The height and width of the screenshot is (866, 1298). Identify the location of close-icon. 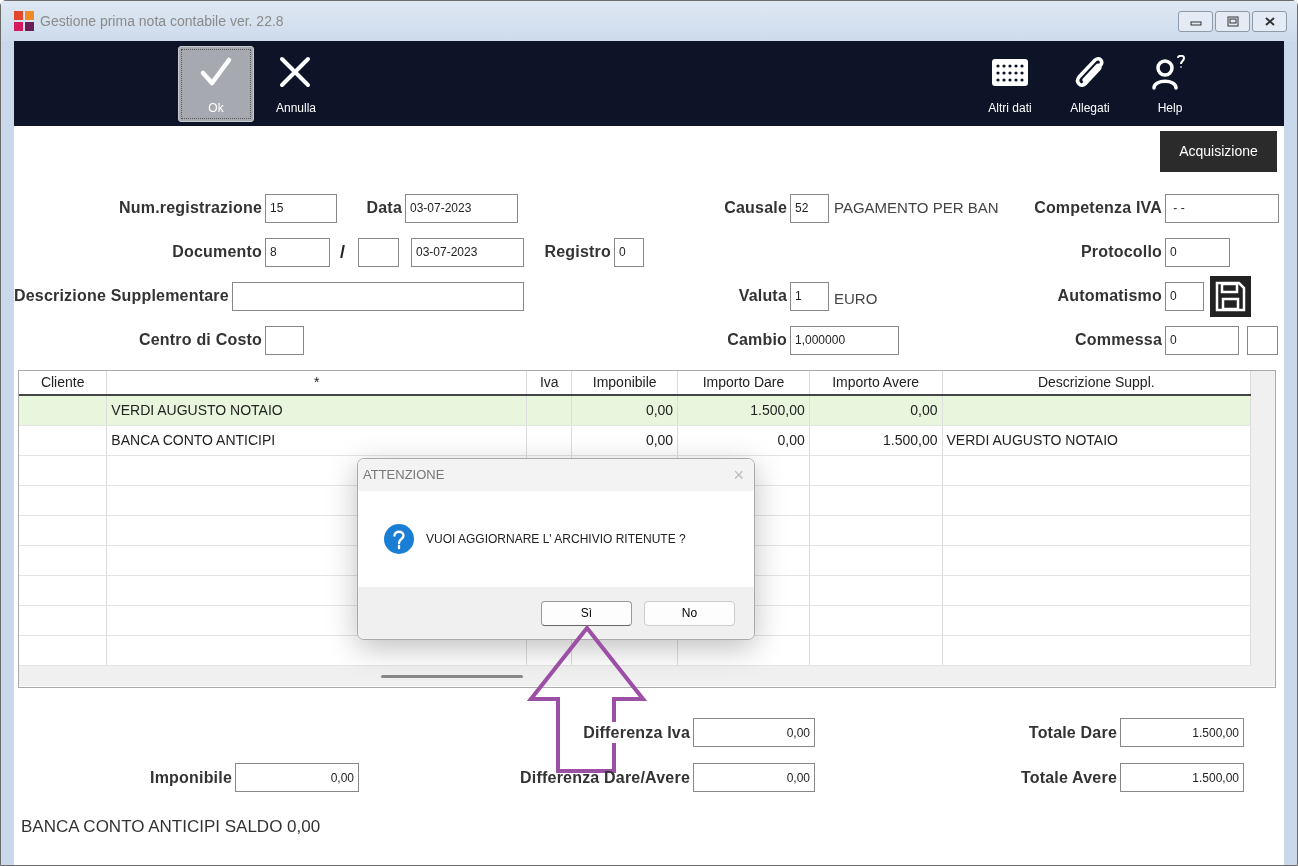
(1269, 21).